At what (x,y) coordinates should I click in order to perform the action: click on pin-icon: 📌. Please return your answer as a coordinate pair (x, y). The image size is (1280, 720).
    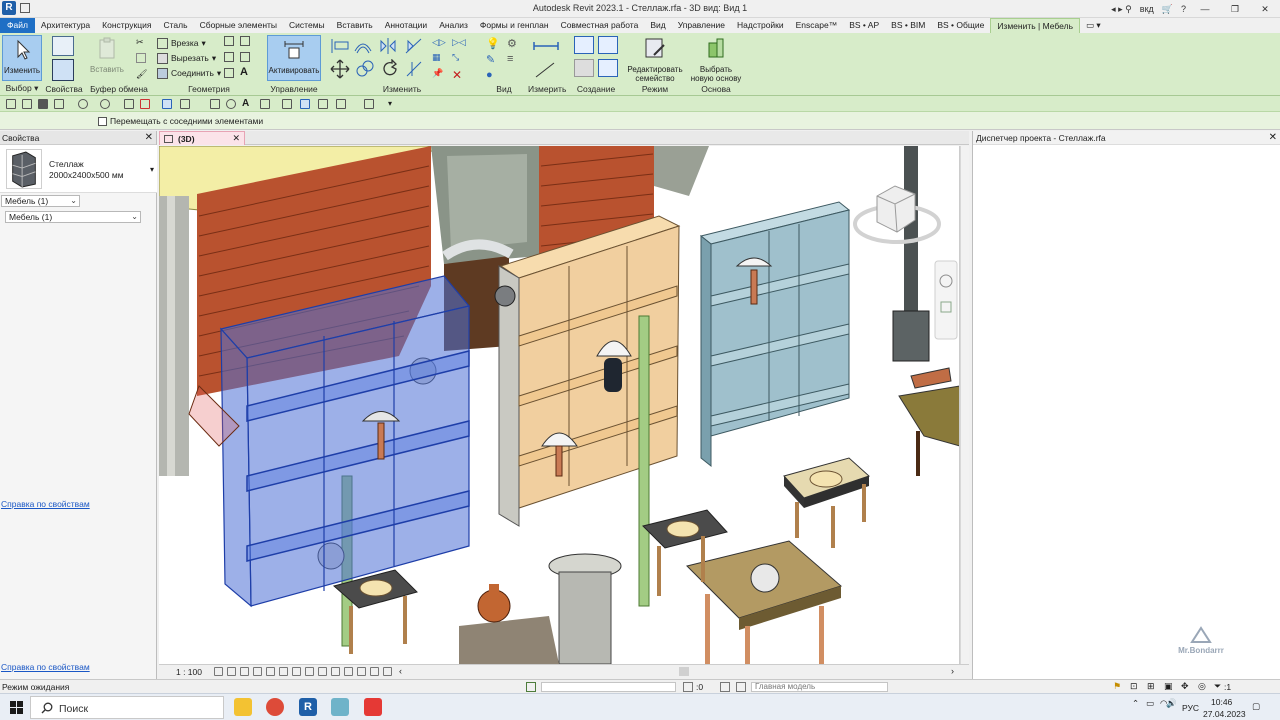
    Looking at the image, I should click on (439, 75).